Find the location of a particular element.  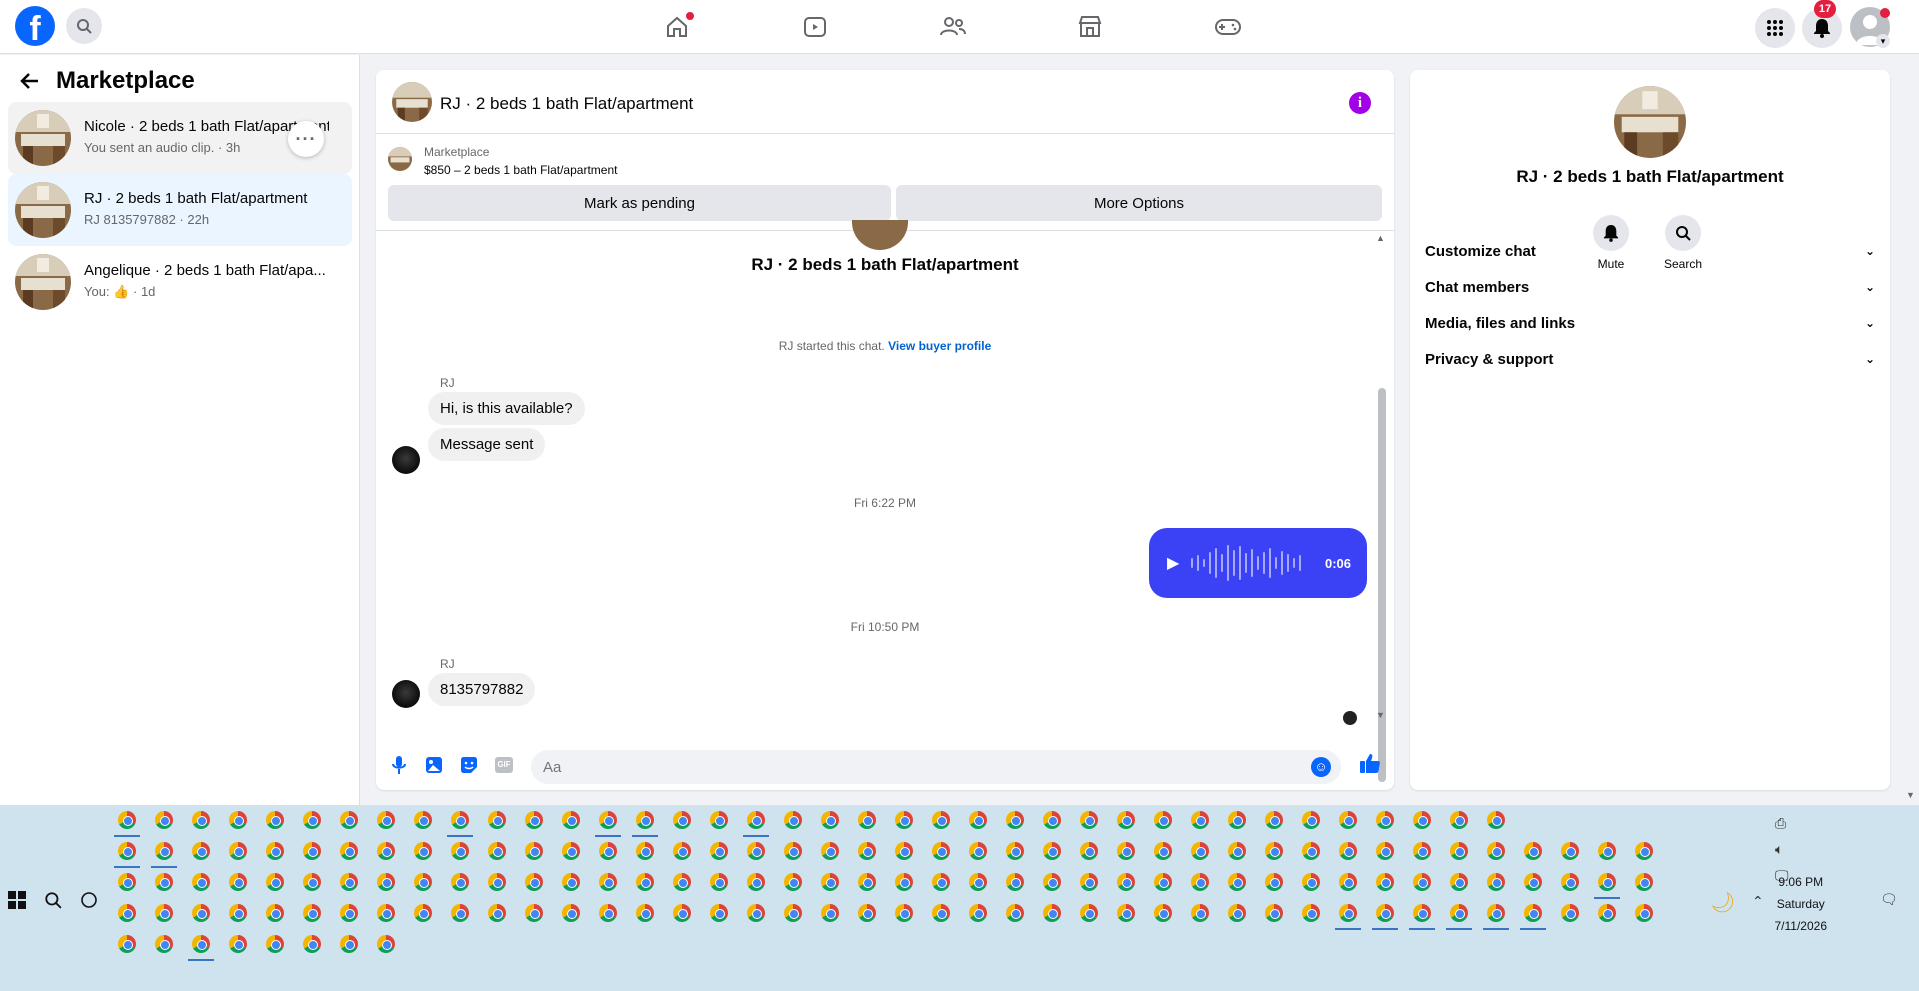

message-bubble: Hi, is this available? is located at coordinates (506, 408).